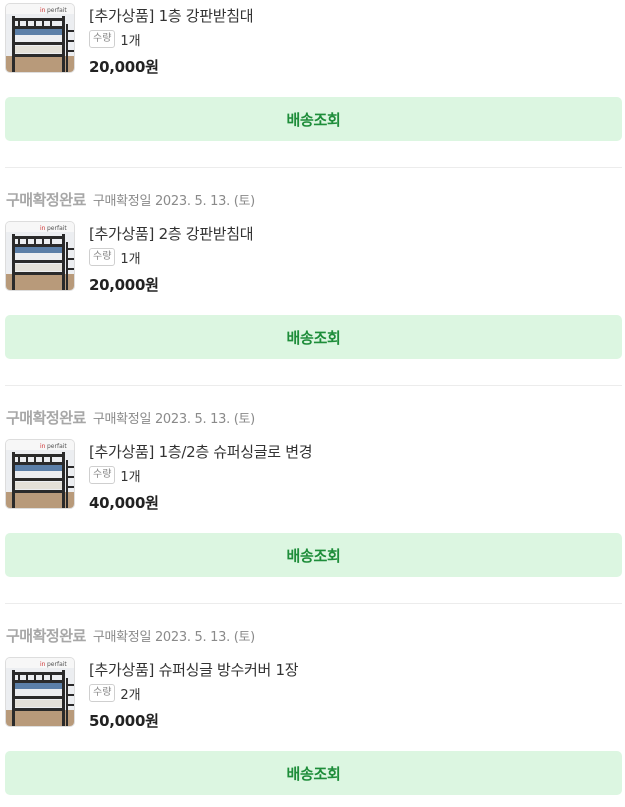 This screenshot has height=807, width=625. What do you see at coordinates (194, 669) in the screenshot?
I see `product-name: [추가상품] 슈퍼싱글 방수커버 1장` at bounding box center [194, 669].